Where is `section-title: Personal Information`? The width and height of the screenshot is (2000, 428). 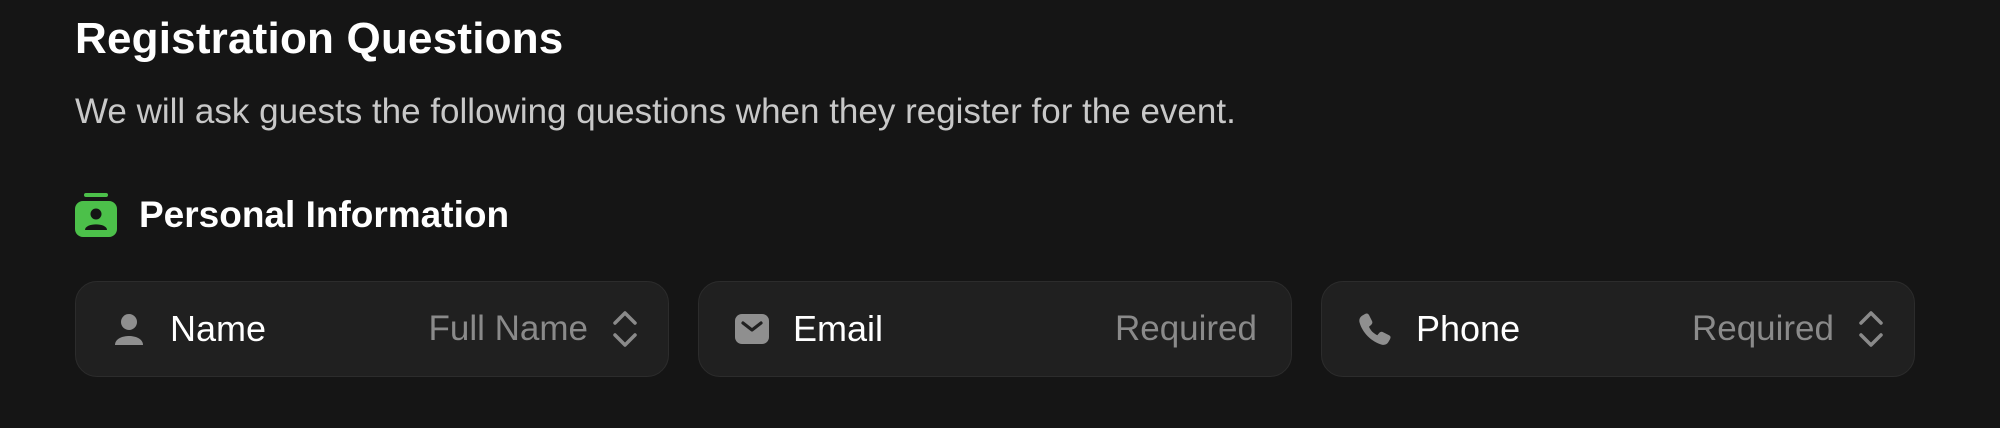 section-title: Personal Information is located at coordinates (324, 214).